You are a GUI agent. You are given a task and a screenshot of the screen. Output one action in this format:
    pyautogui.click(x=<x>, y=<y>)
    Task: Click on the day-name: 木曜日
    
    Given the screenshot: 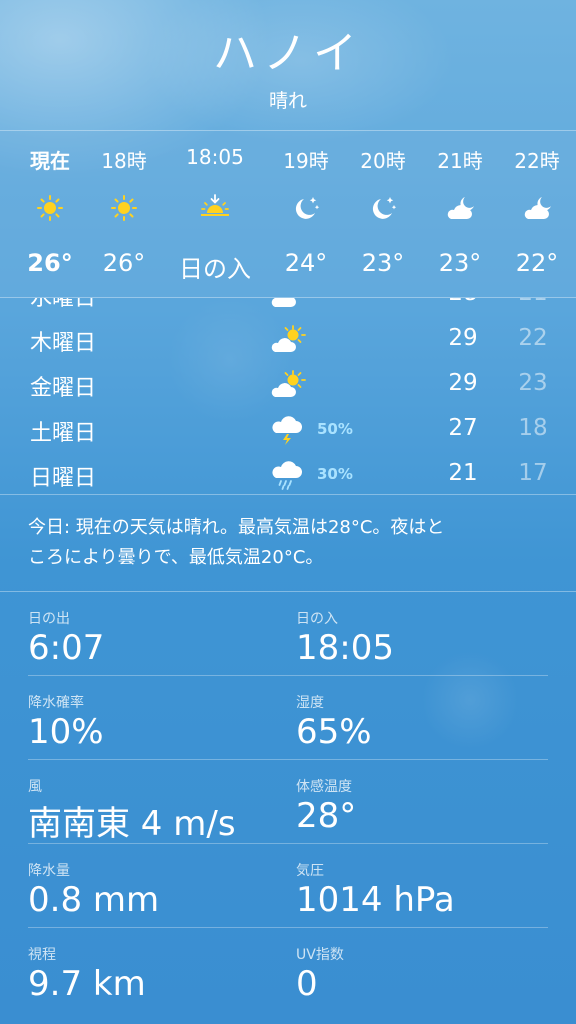 What is the action you would take?
    pyautogui.click(x=63, y=343)
    